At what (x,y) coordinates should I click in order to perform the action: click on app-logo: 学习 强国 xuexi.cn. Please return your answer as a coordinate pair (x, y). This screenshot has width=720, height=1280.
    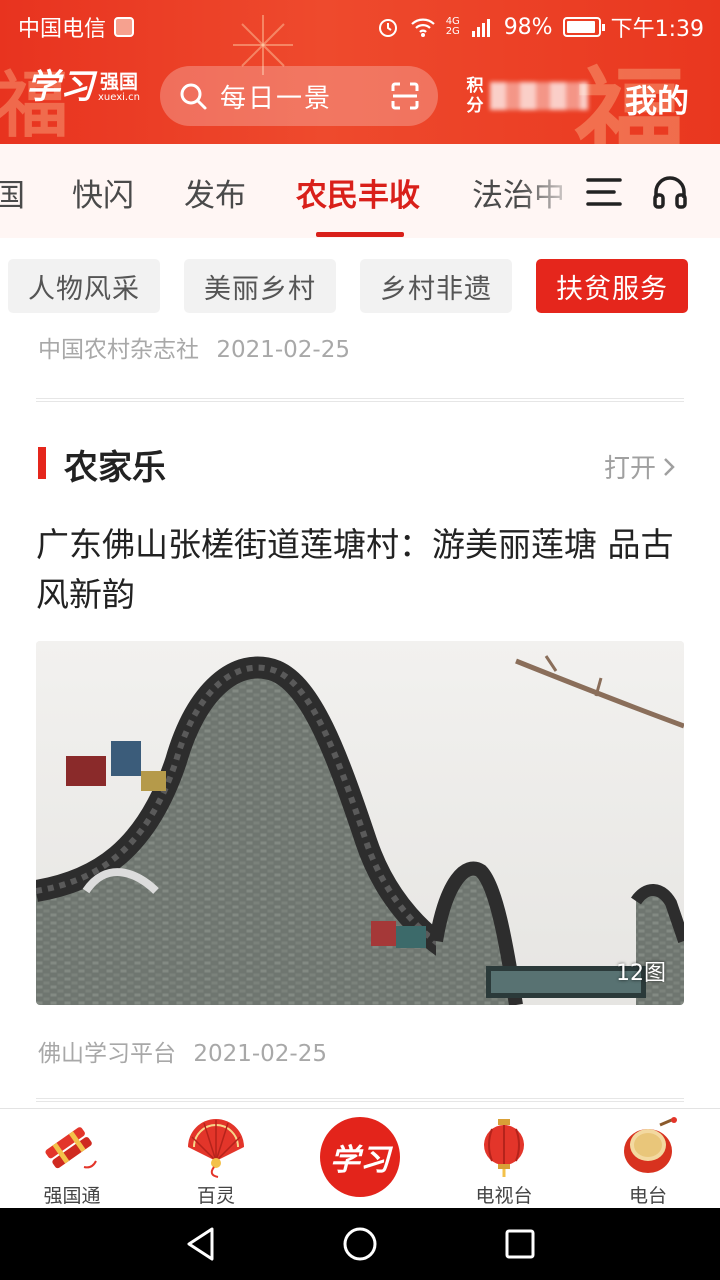
    Looking at the image, I should click on (83, 87).